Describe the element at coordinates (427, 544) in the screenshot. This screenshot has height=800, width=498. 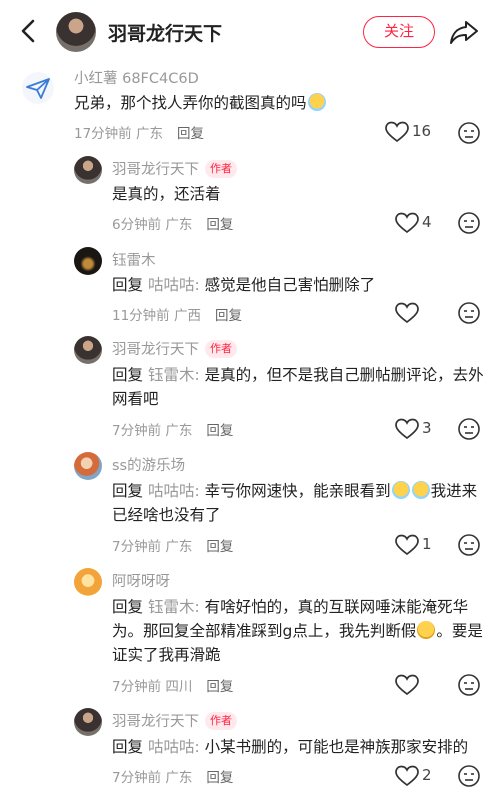
I see `like-count: 1` at that location.